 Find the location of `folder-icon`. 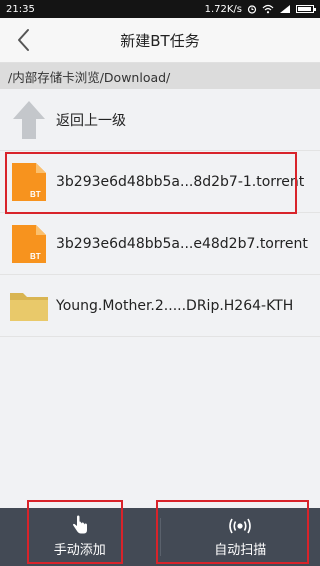

folder-icon is located at coordinates (29, 306).